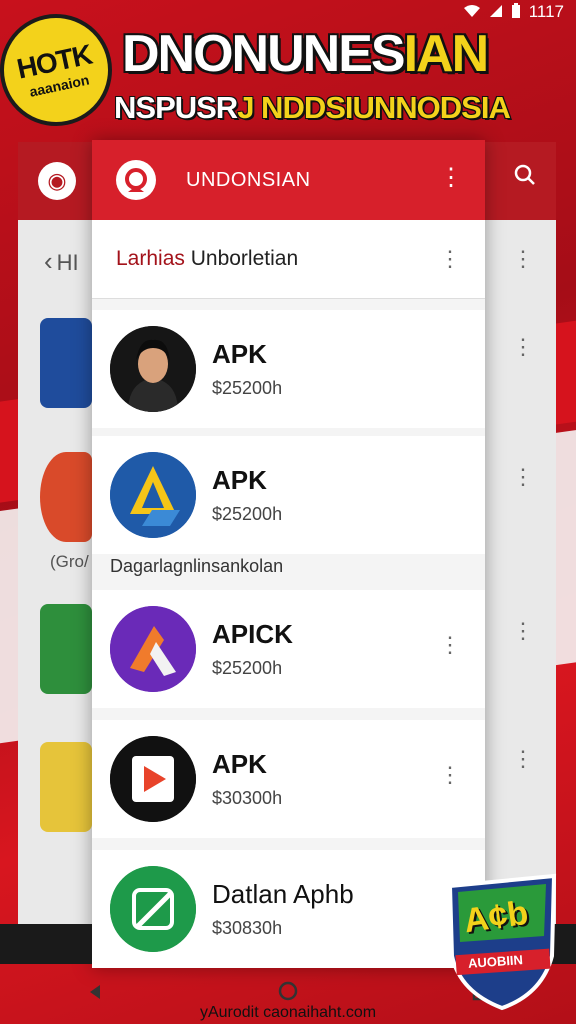 The image size is (576, 1024). What do you see at coordinates (241, 258) in the screenshot?
I see `section-title-rest: Unborletian` at bounding box center [241, 258].